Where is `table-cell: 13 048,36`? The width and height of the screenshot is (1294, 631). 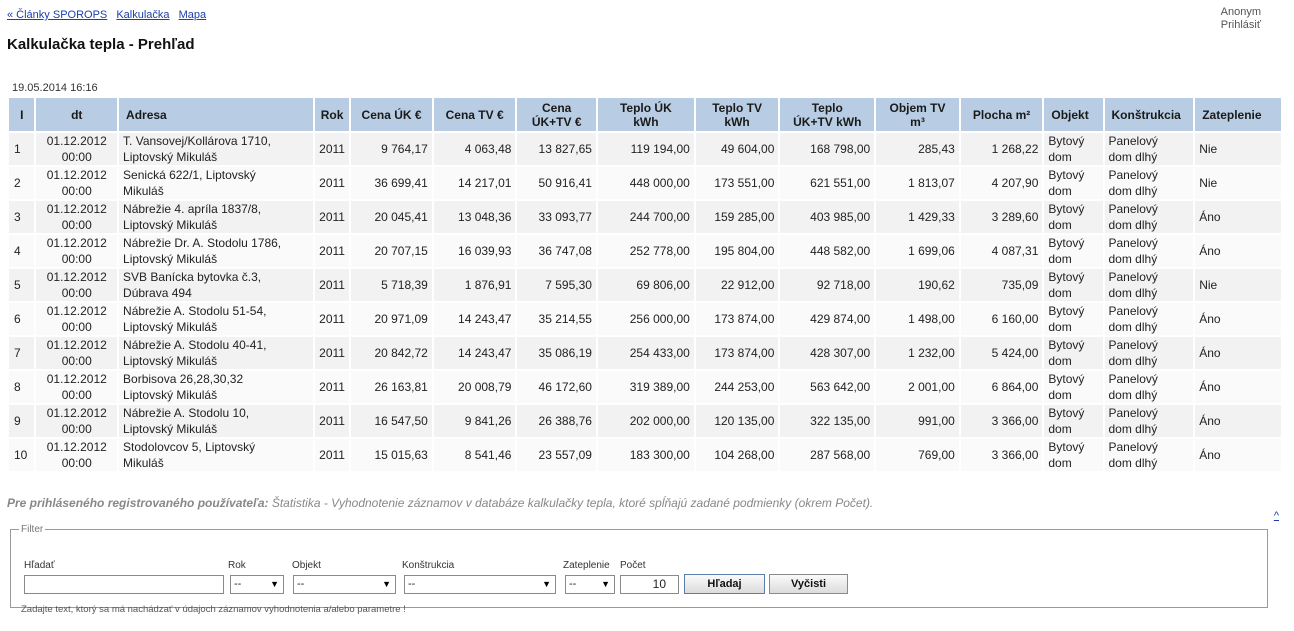 table-cell: 13 048,36 is located at coordinates (474, 217).